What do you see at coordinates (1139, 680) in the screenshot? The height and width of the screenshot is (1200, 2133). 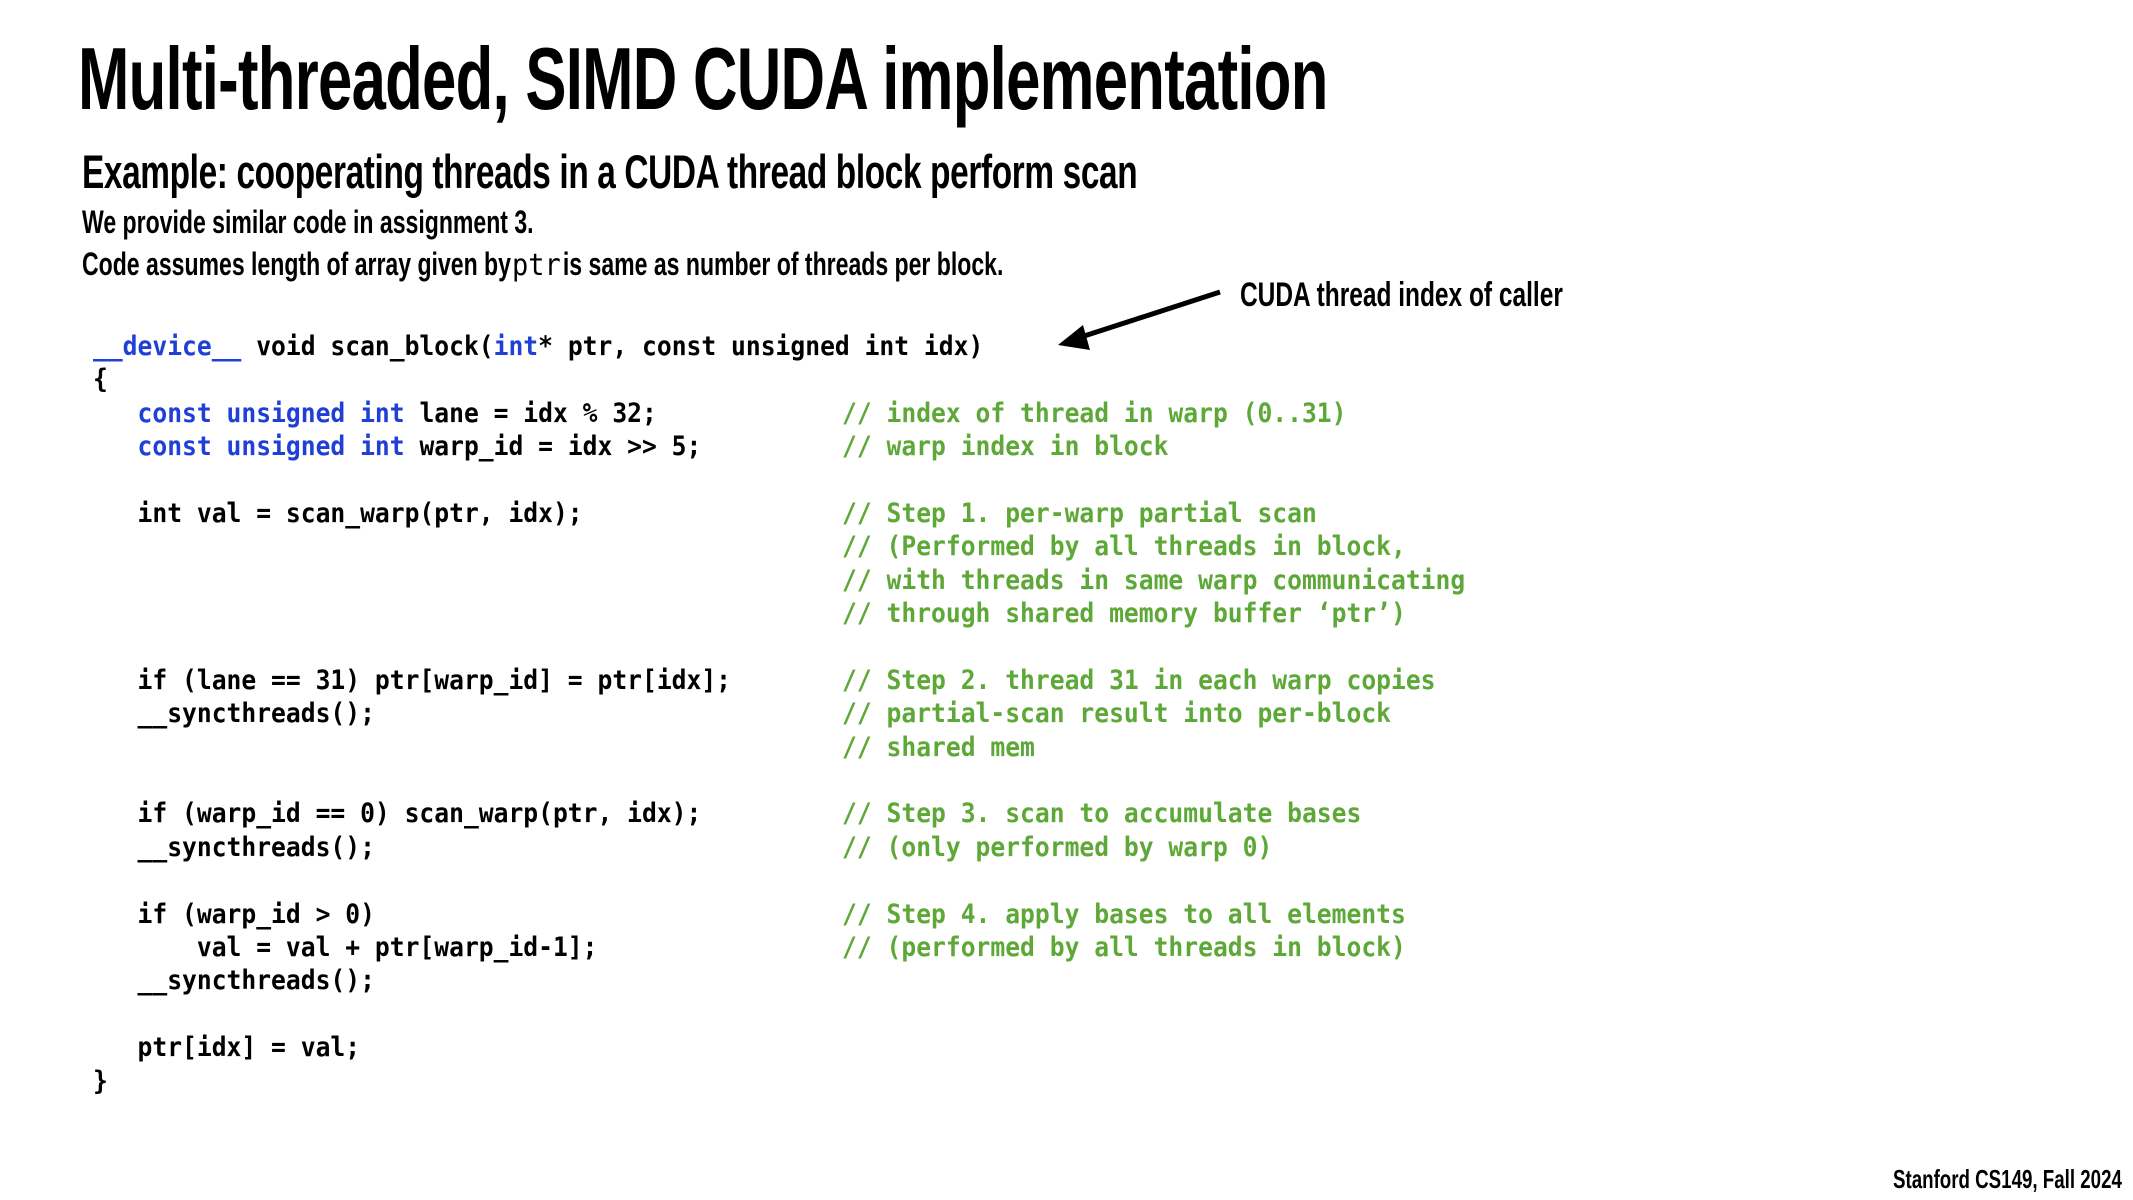 I see `code-comment: // Step 2. thread 31 in each warp copies` at bounding box center [1139, 680].